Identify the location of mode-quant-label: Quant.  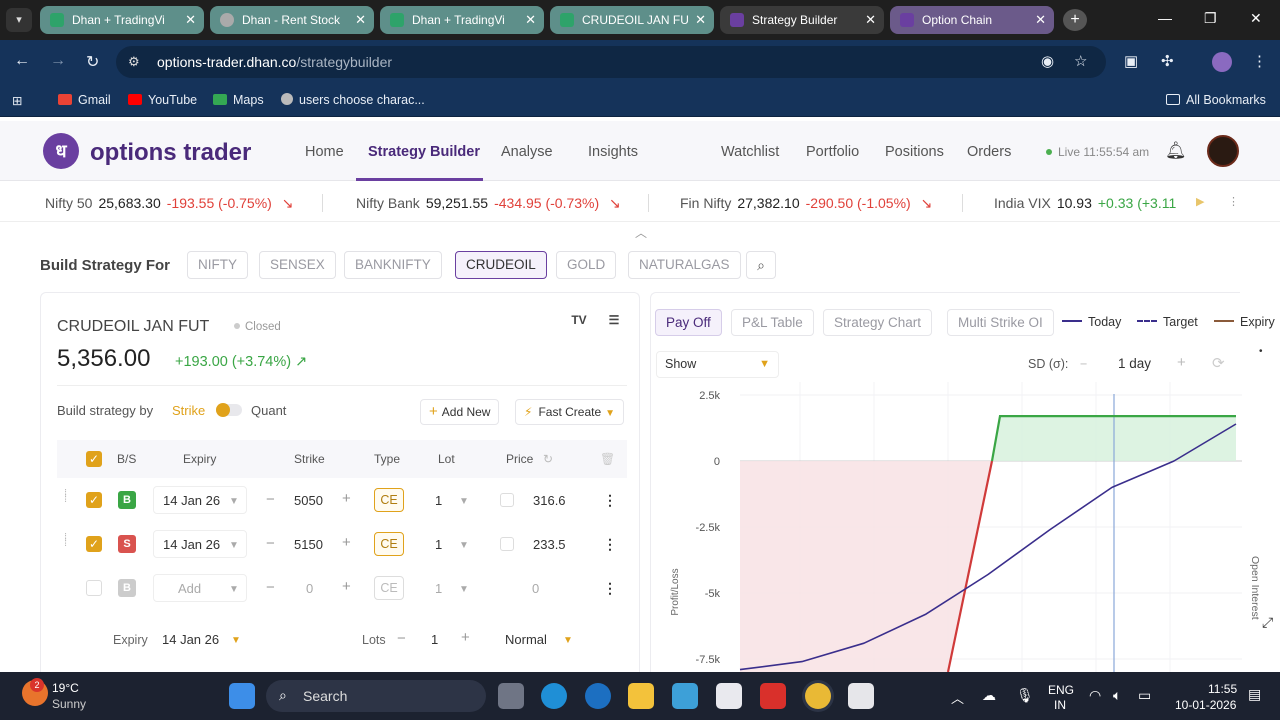
(268, 410).